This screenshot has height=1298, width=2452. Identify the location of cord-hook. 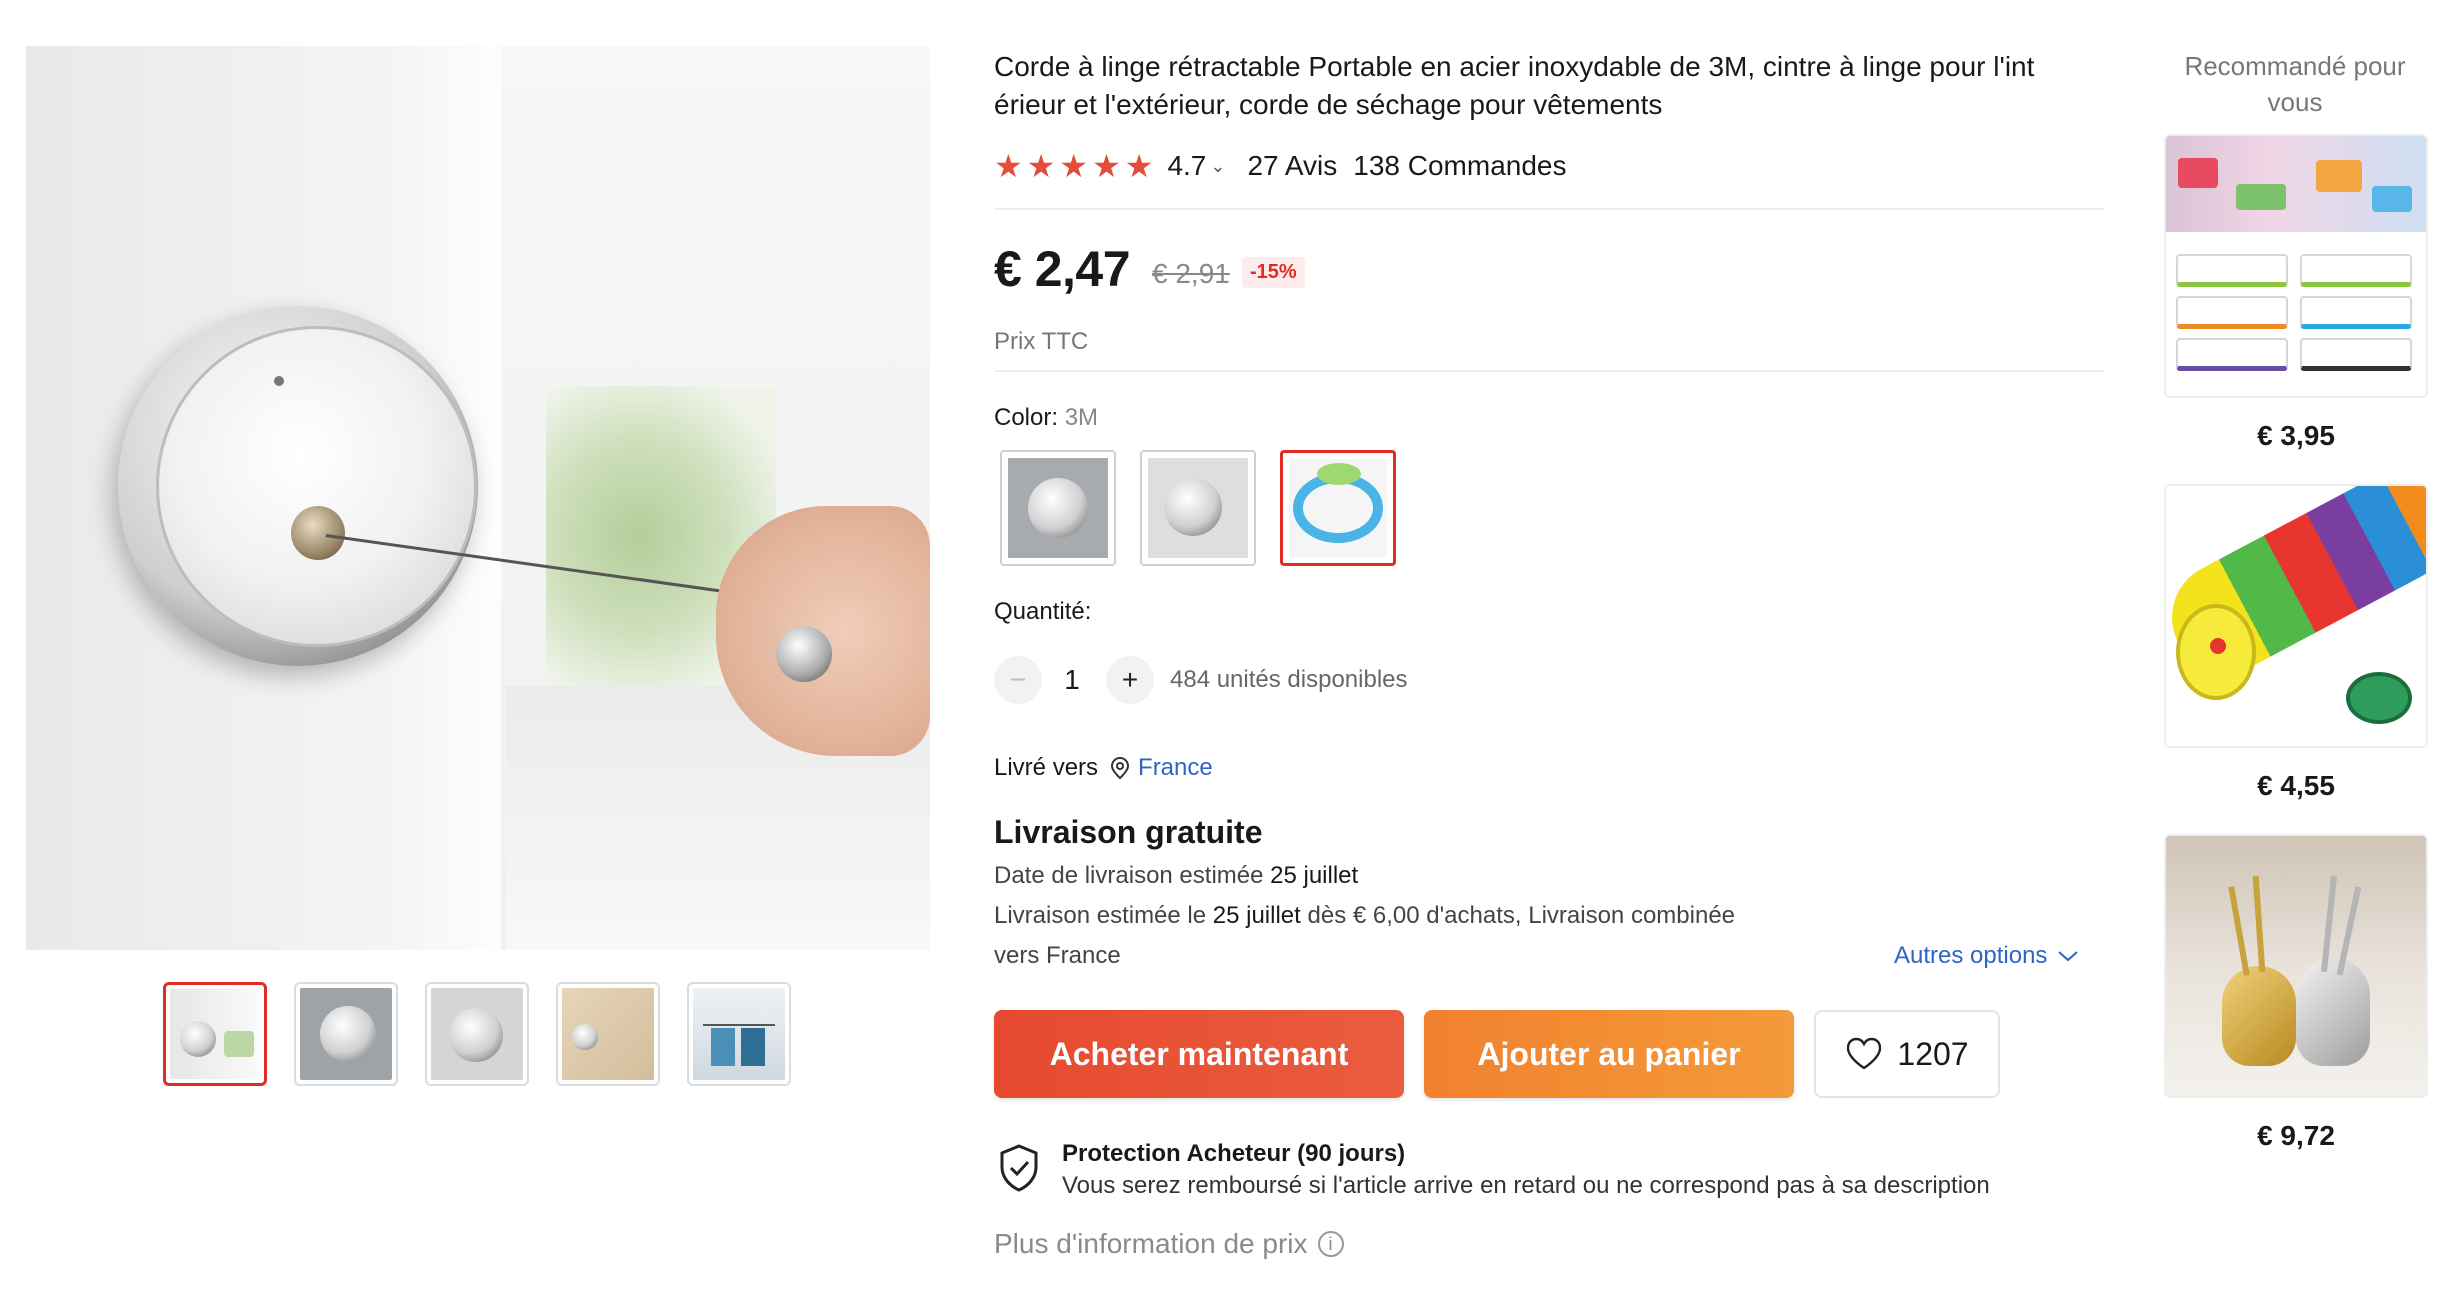
(804, 654).